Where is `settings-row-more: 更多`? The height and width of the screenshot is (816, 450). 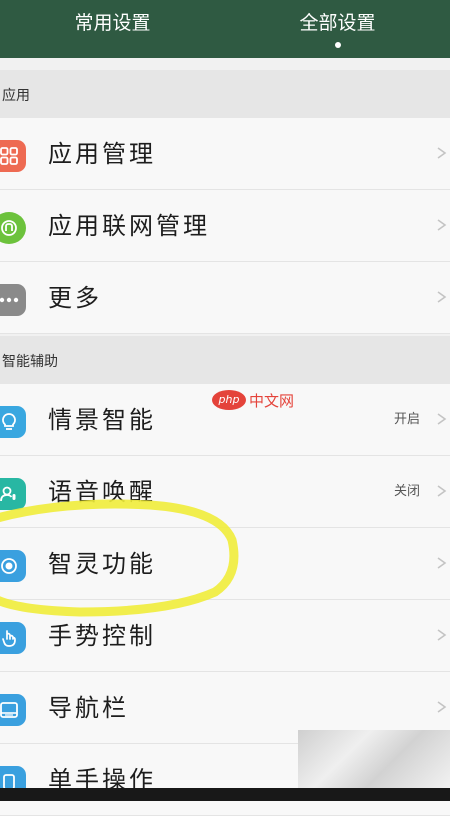
settings-row-more: 更多 is located at coordinates (225, 298).